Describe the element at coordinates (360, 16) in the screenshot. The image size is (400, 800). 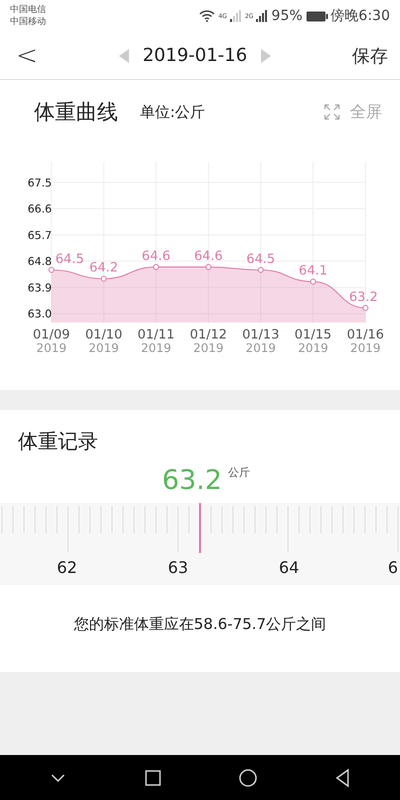
I see `clock: 傍晚6:30` at that location.